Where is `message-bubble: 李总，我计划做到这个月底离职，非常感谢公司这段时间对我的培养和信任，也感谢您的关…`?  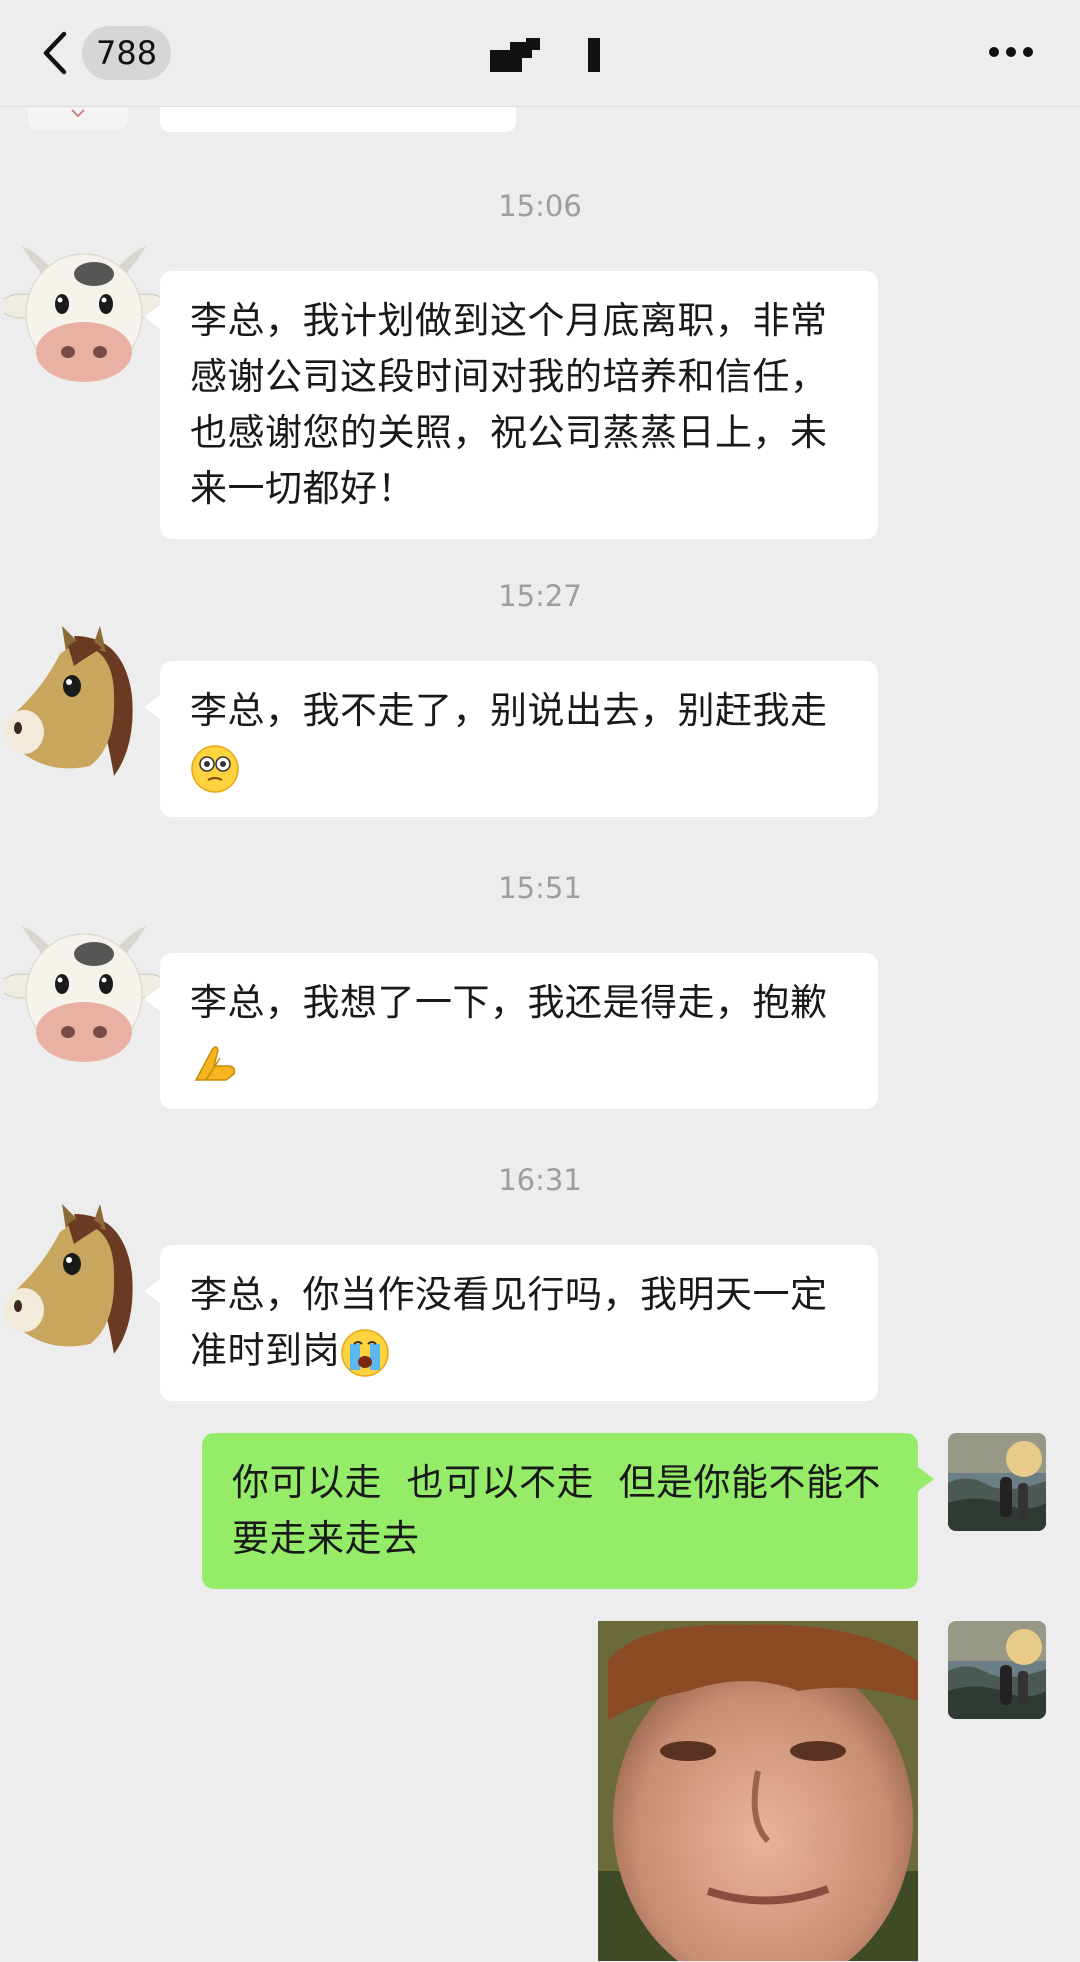
message-bubble: 李总，我计划做到这个月底离职，非常感谢公司这段时间对我的培养和信任，也感谢您的关… is located at coordinates (511, 405).